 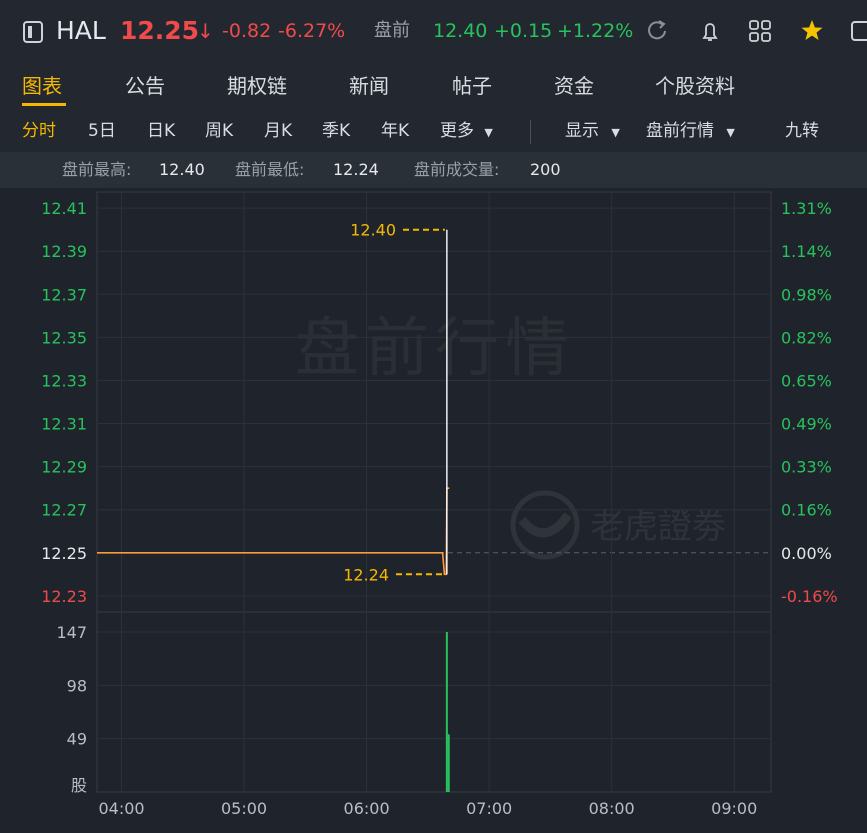 I want to click on high-low-markers: 12.40 12.24, so click(x=394, y=402).